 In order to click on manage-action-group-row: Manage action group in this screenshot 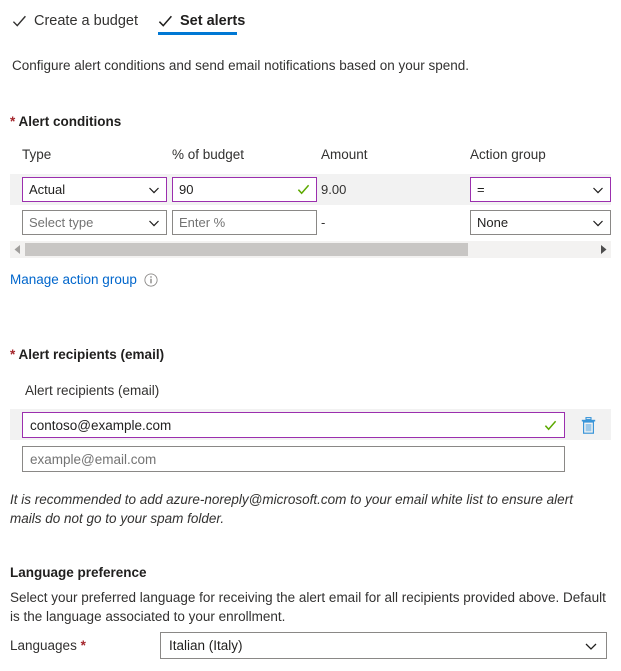, I will do `click(84, 279)`.